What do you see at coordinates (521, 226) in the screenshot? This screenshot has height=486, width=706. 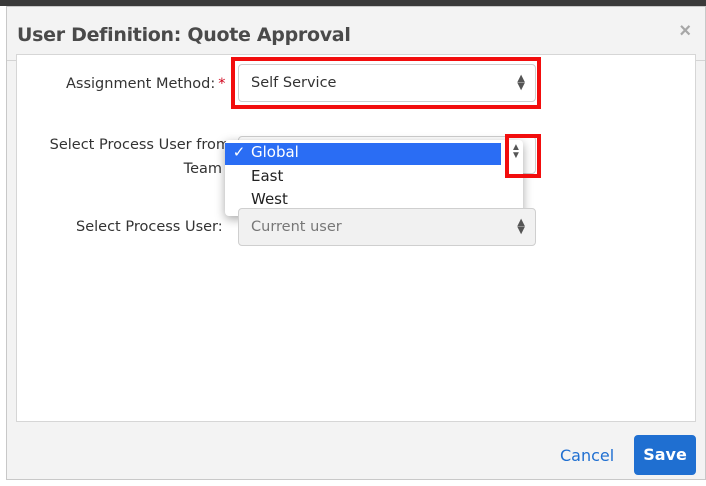 I see `select-arrows-icon: ▲ ▼` at bounding box center [521, 226].